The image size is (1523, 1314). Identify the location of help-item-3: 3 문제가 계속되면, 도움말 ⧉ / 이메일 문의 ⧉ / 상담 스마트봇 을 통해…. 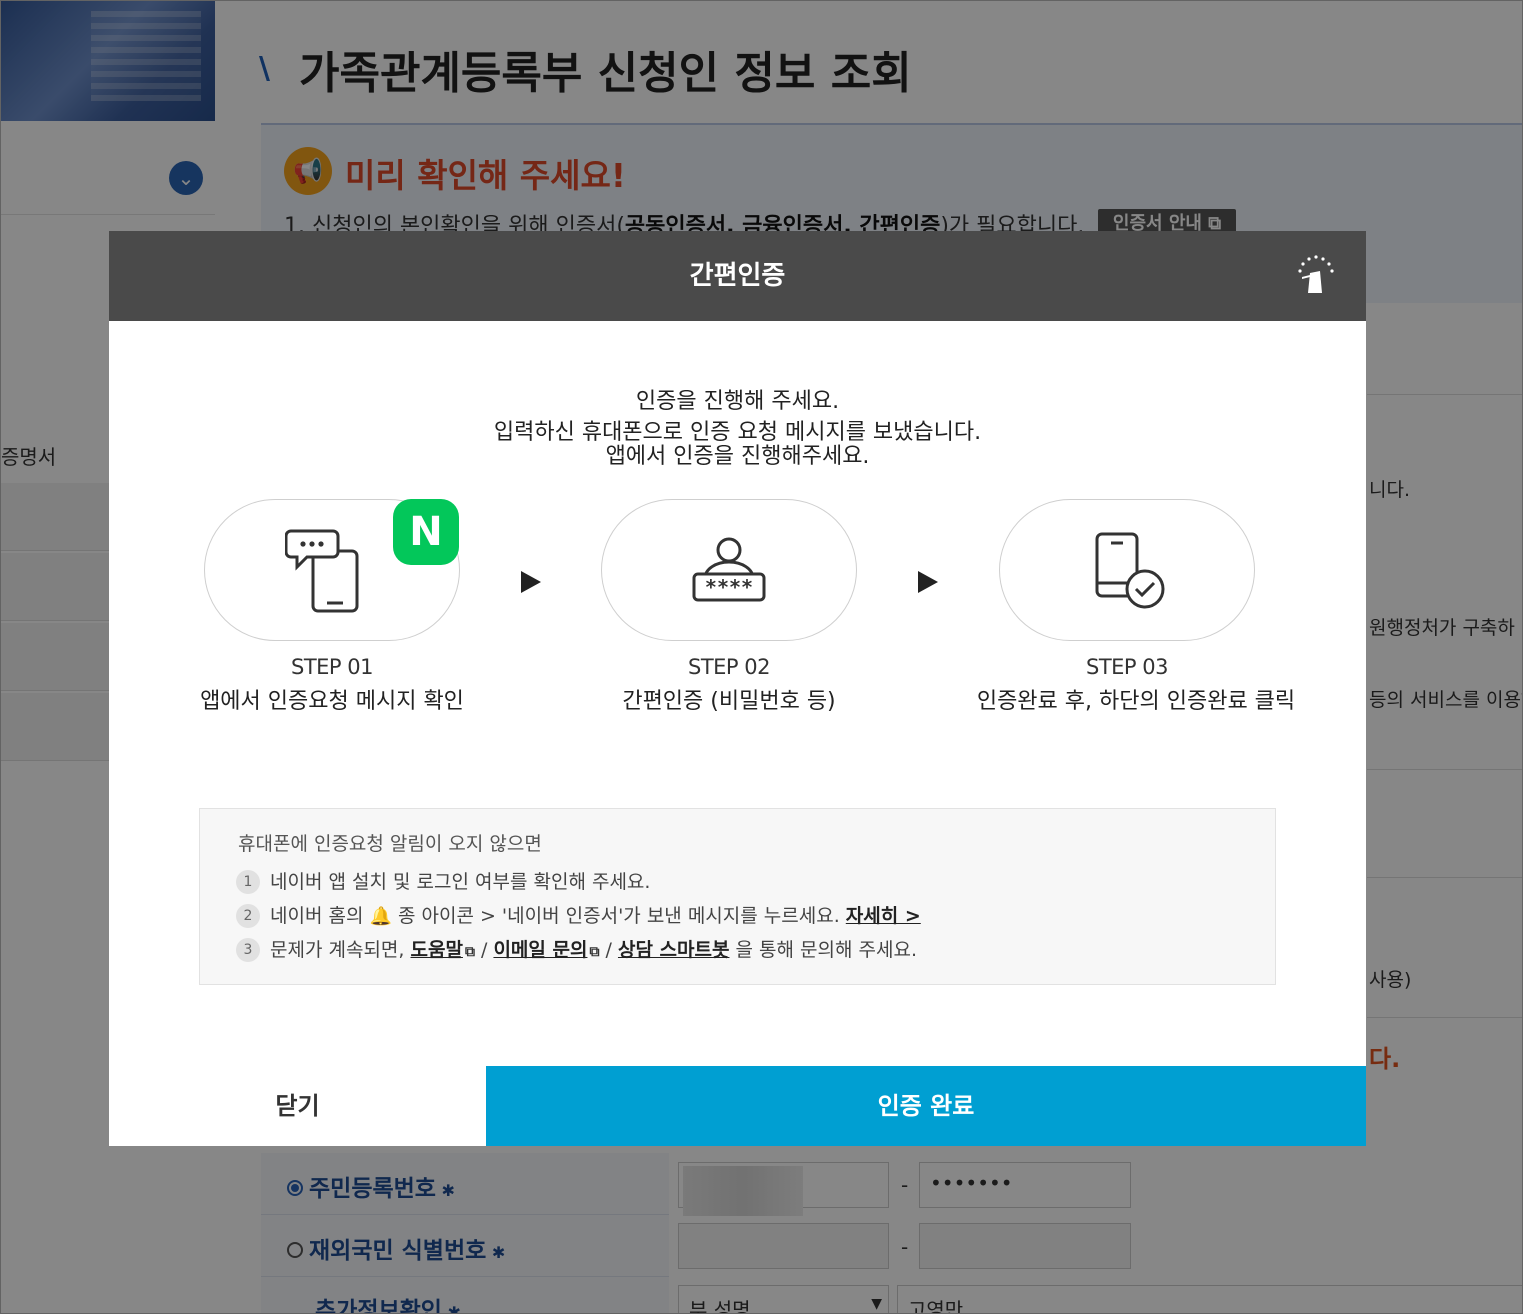
(576, 949).